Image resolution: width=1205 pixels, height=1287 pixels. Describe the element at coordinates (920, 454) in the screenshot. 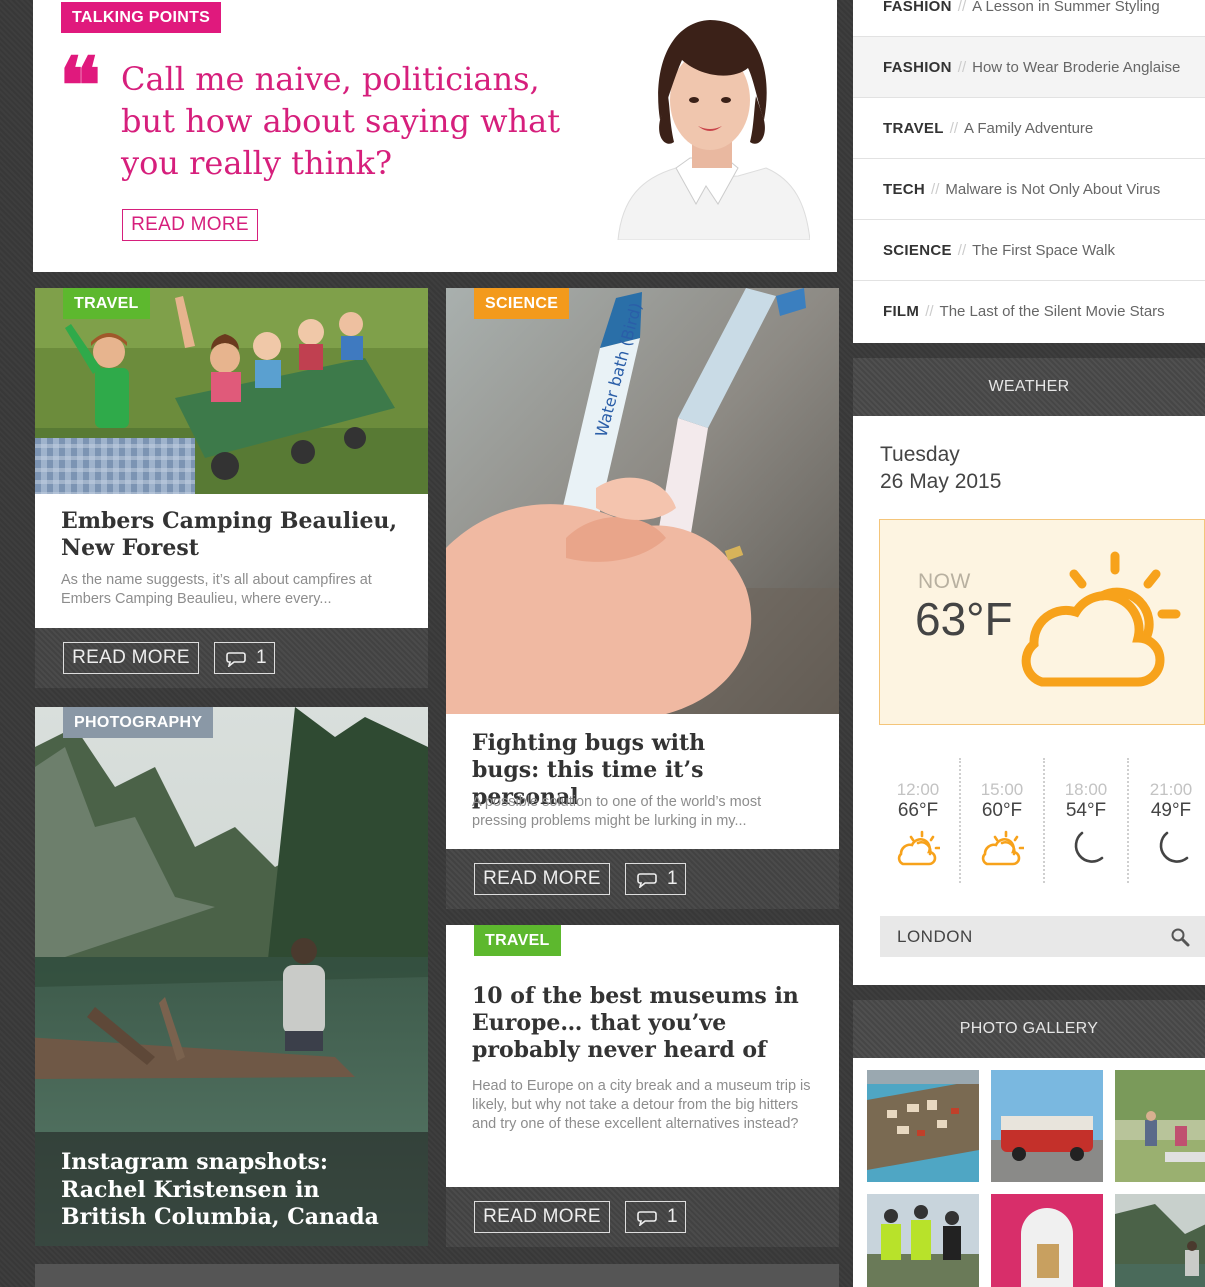

I see `weather-day: Tuesday` at that location.